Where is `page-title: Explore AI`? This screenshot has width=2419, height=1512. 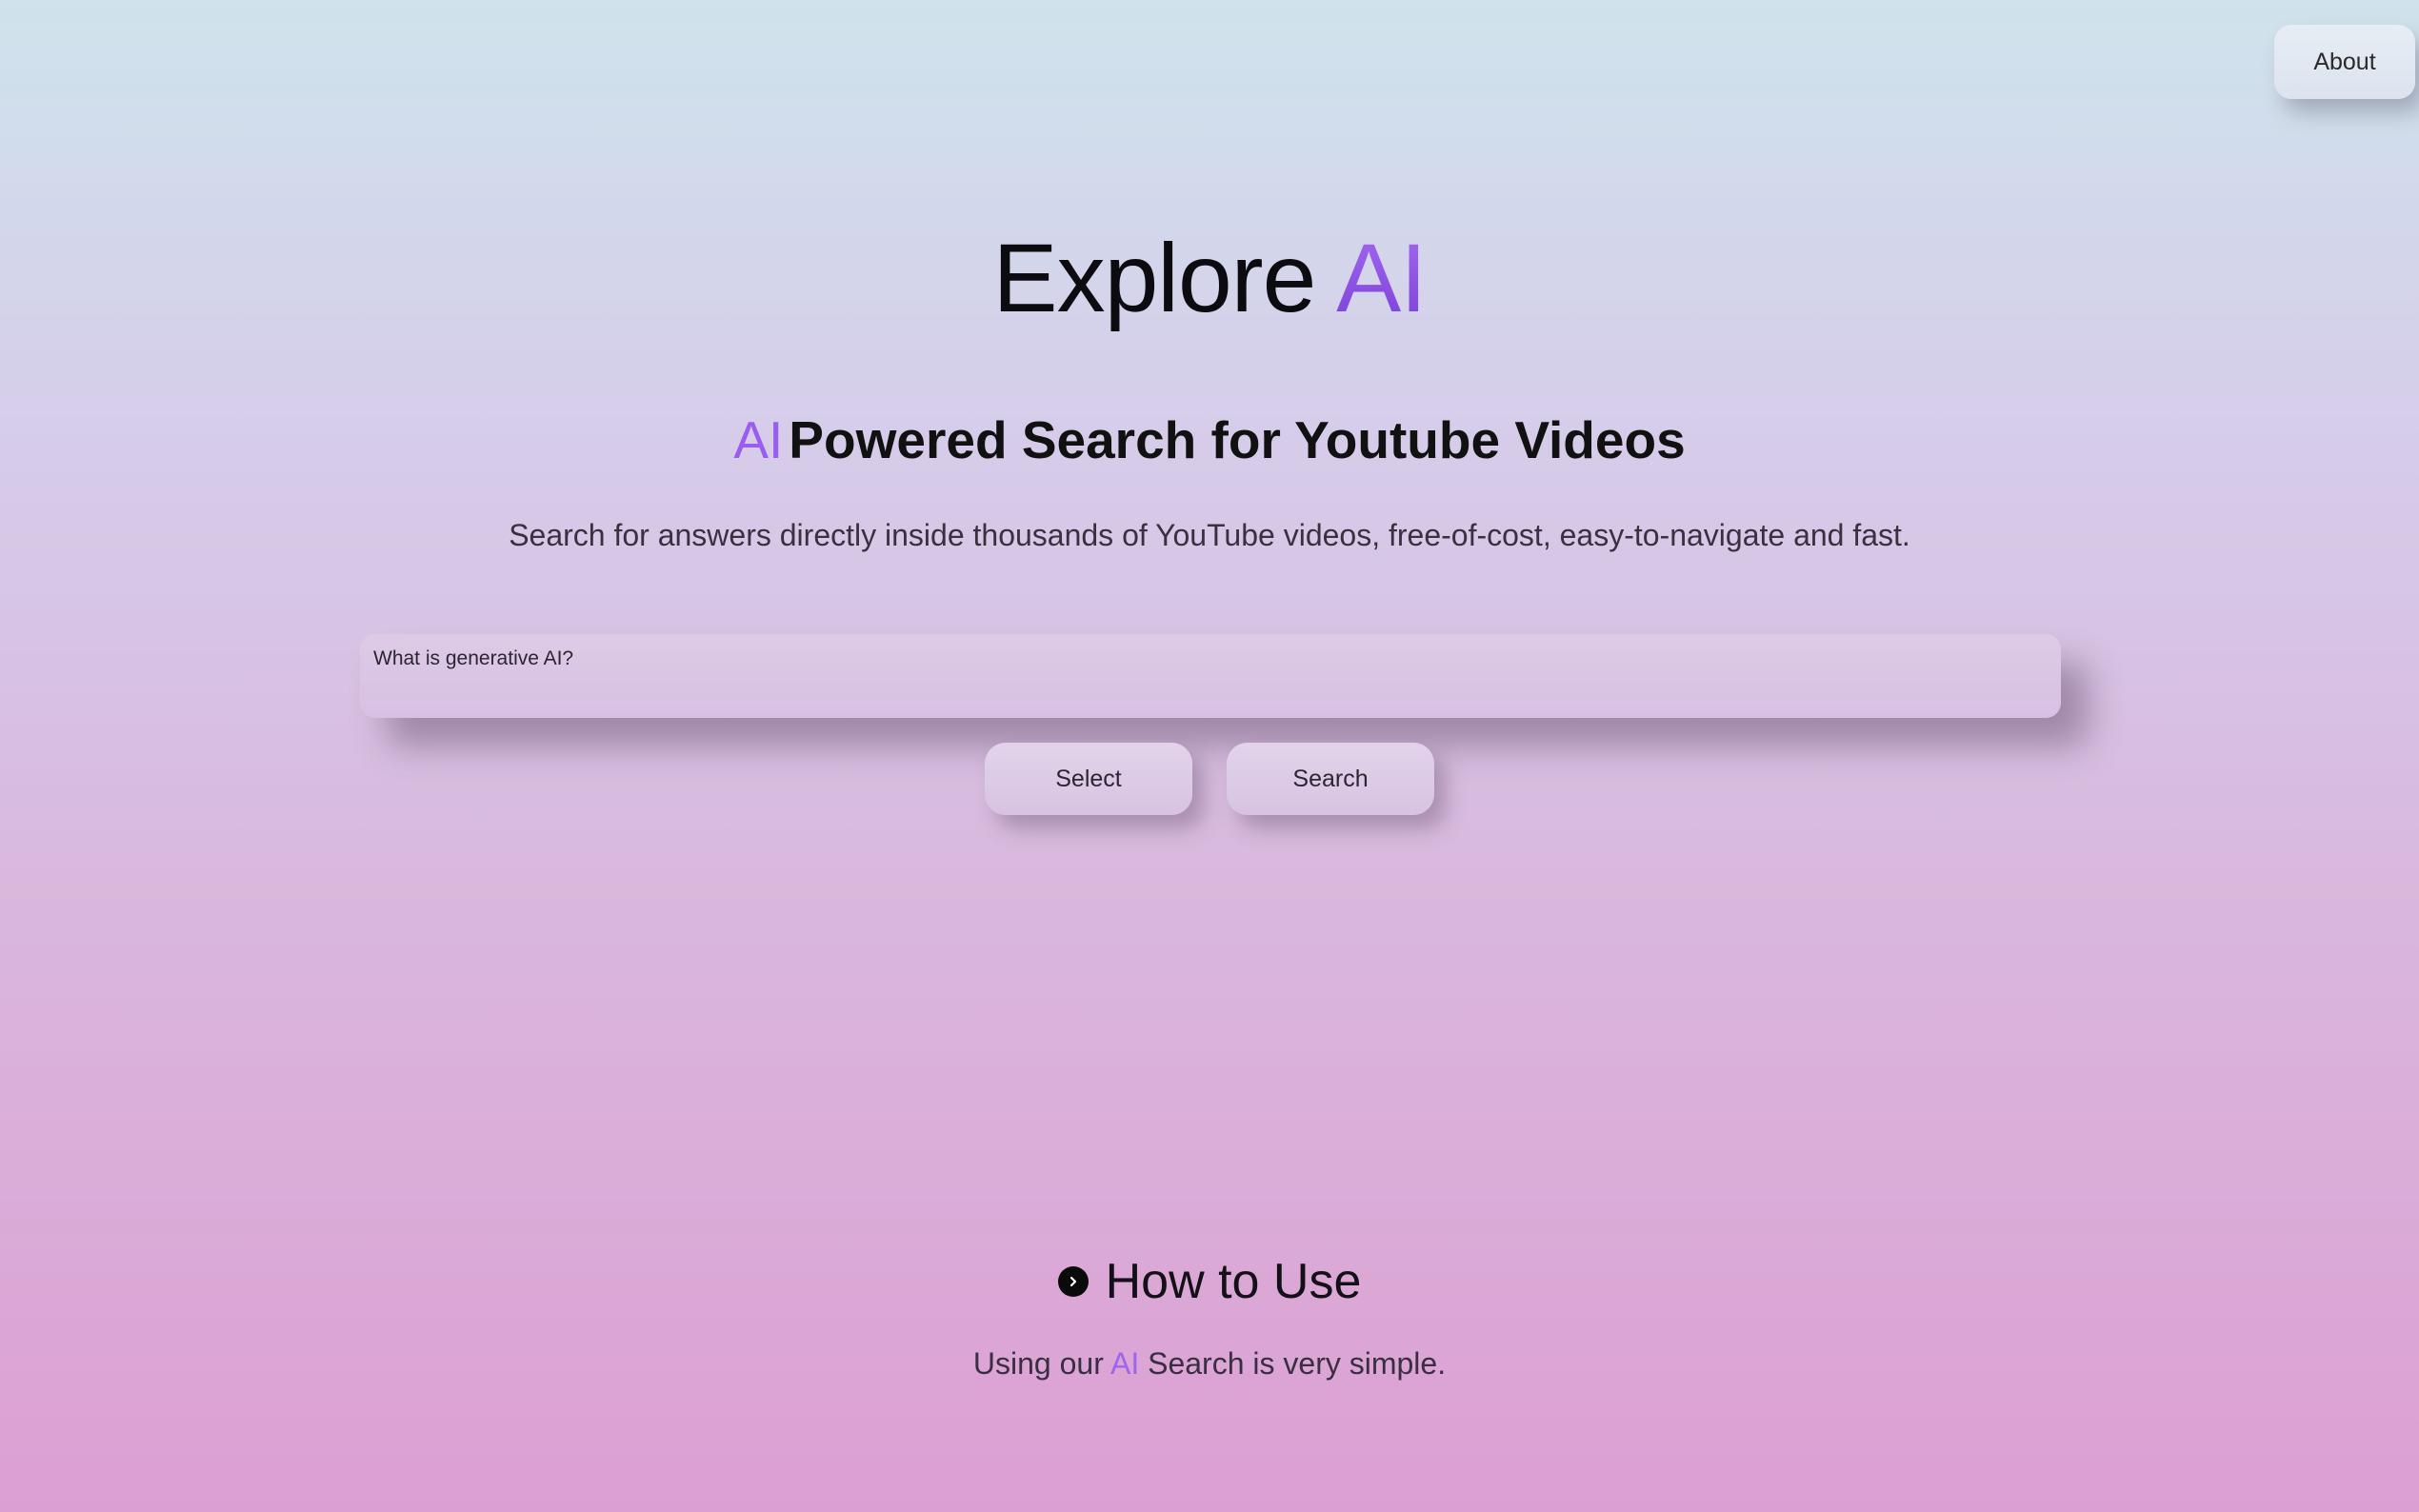 page-title: Explore AI is located at coordinates (1209, 278).